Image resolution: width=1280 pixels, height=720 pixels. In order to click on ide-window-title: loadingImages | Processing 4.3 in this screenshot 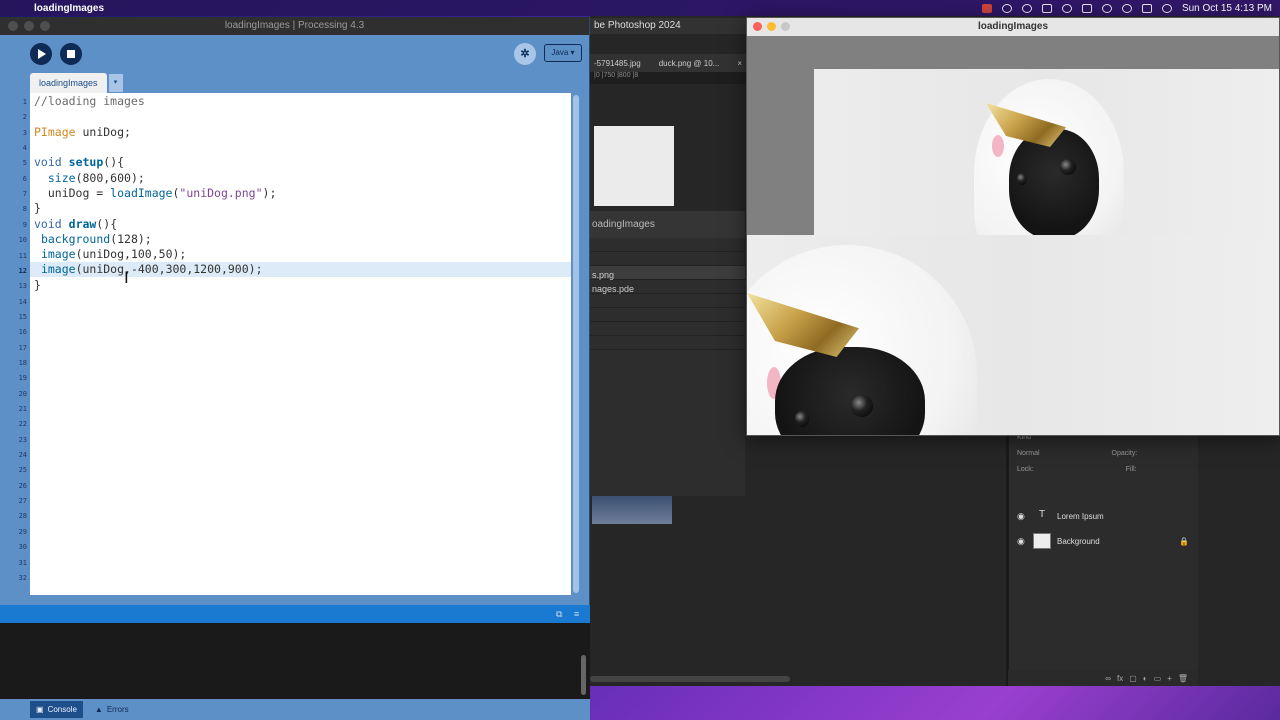, I will do `click(294, 25)`.